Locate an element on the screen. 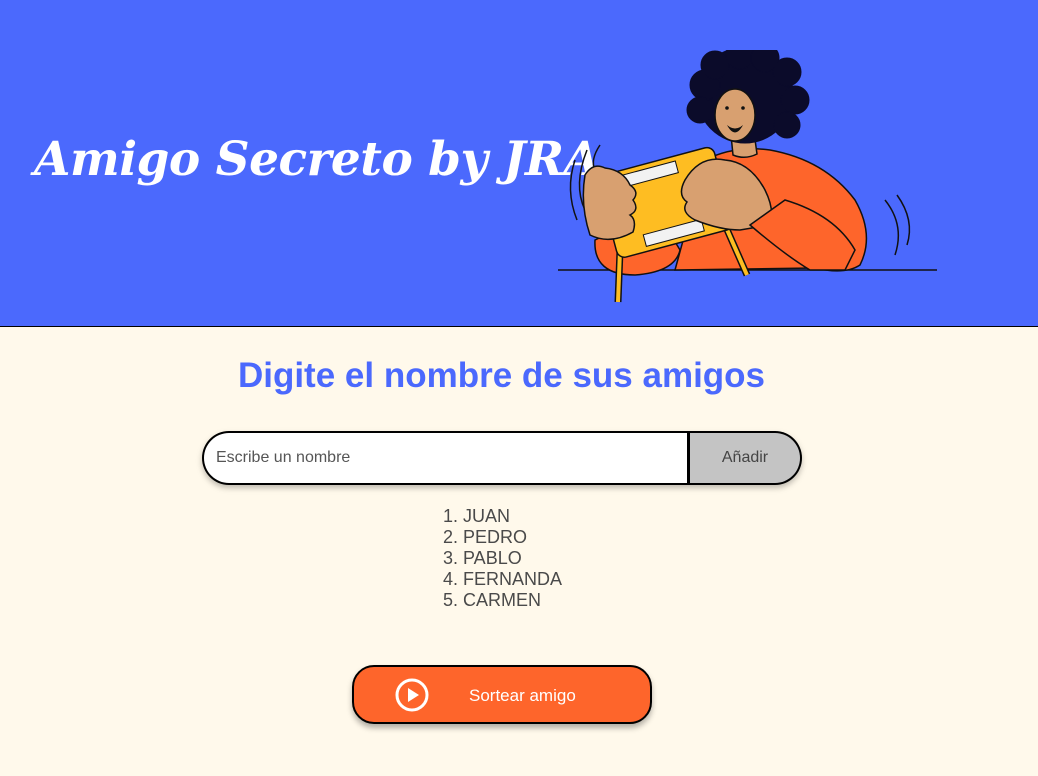 The width and height of the screenshot is (1038, 776). friend-name-input is located at coordinates (446, 458).